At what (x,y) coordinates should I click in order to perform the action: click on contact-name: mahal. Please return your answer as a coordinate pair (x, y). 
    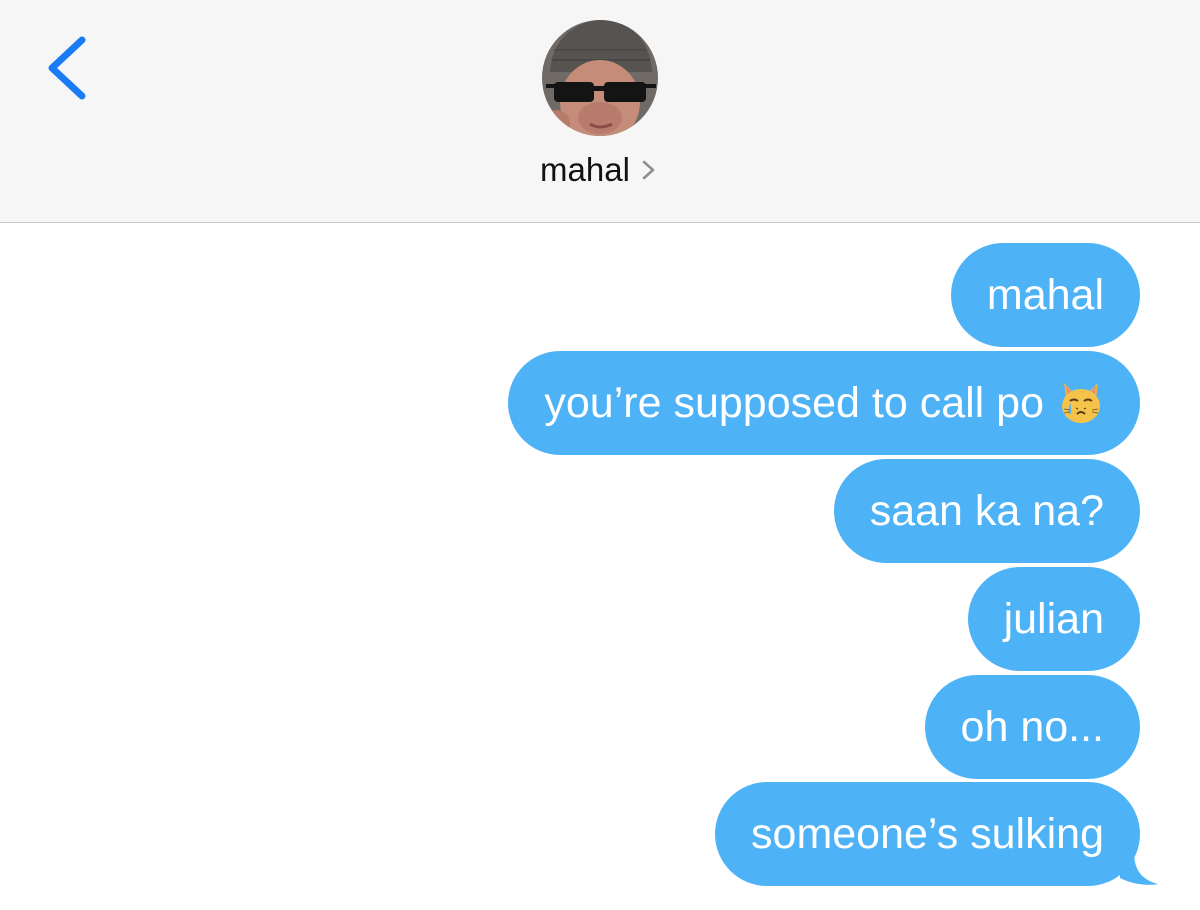
    Looking at the image, I should click on (585, 169).